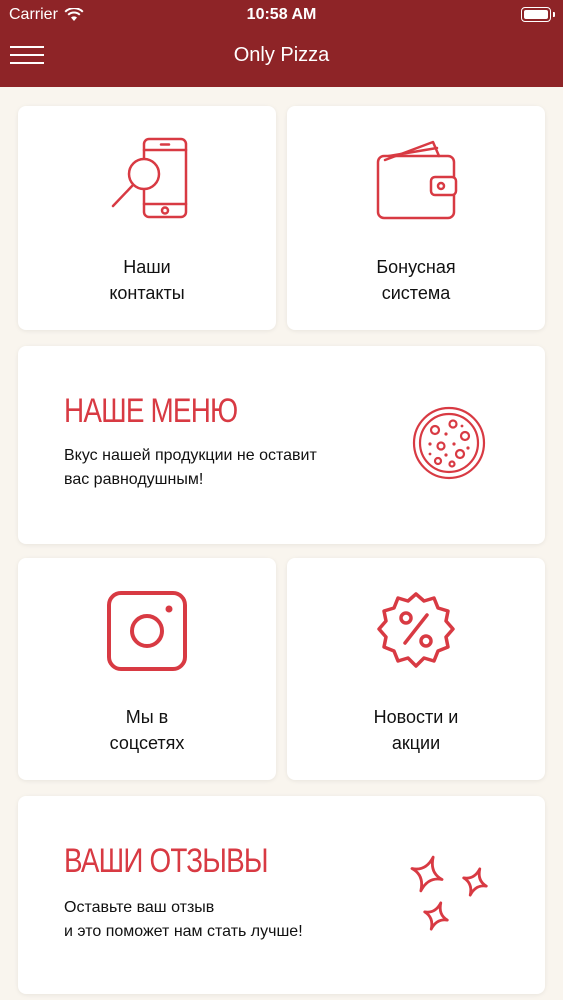  I want to click on news-label-line1: Новости и, so click(416, 717).